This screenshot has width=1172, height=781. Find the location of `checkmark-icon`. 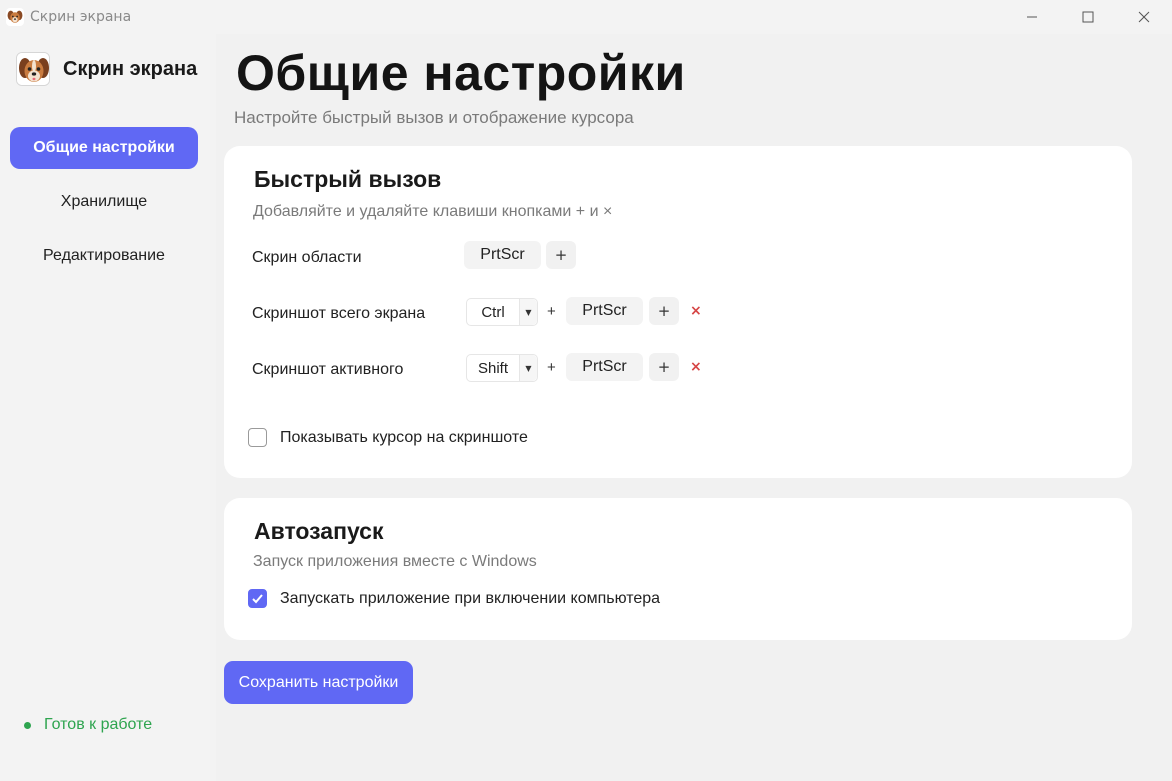

checkmark-icon is located at coordinates (257, 599).